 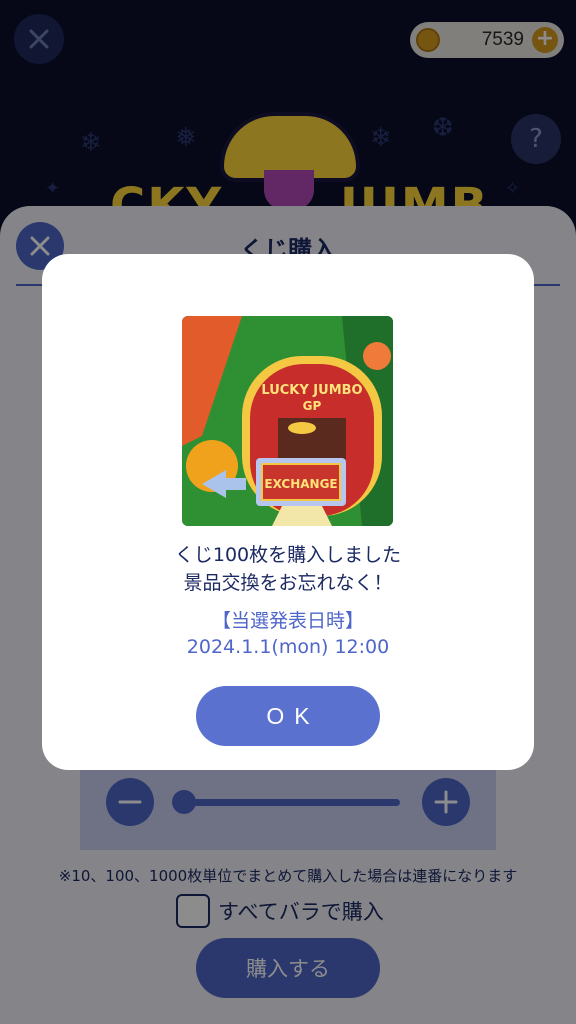 What do you see at coordinates (312, 406) in the screenshot?
I see `booth-sign-sub-text: GP` at bounding box center [312, 406].